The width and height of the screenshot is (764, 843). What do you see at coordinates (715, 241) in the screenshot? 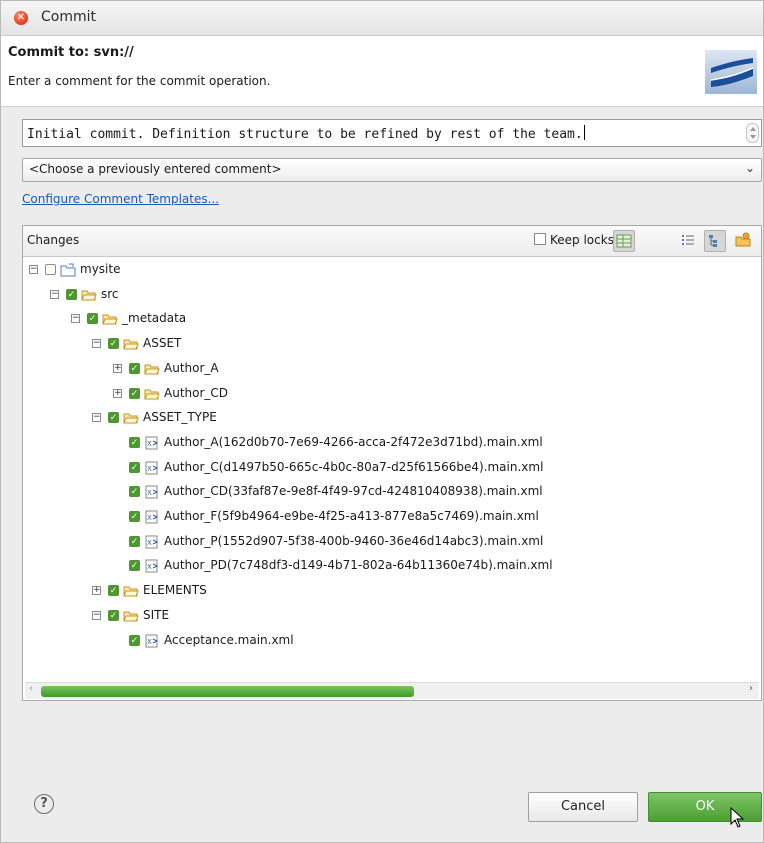
I see `tree-view-icon` at bounding box center [715, 241].